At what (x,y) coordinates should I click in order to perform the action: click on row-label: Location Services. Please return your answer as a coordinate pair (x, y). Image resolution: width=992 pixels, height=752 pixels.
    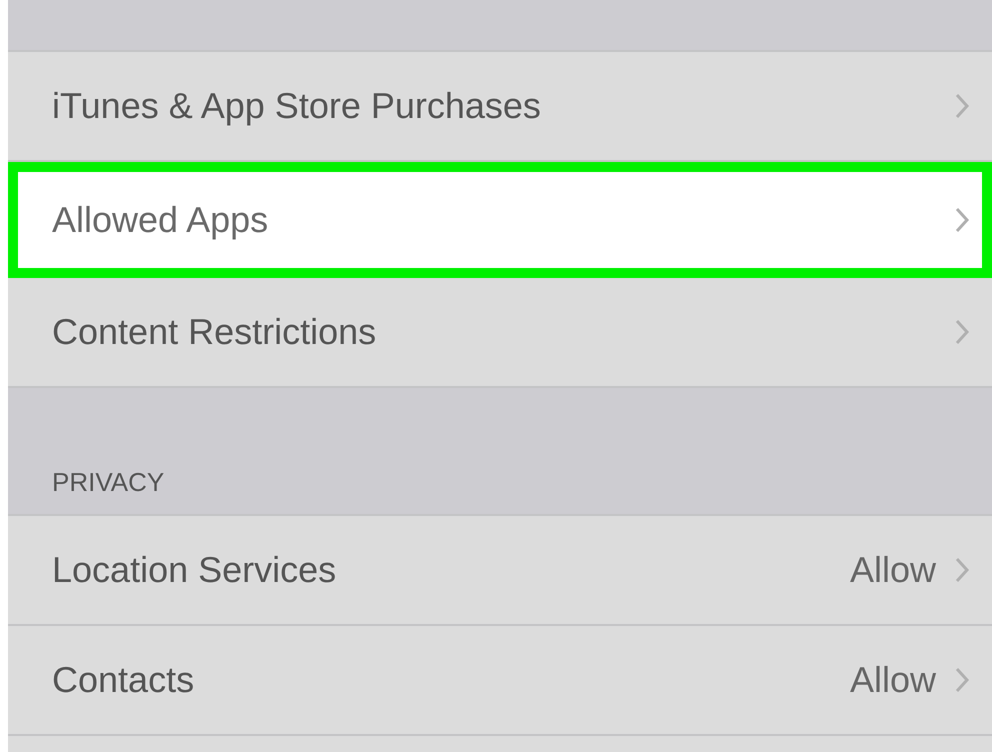
    Looking at the image, I should click on (195, 570).